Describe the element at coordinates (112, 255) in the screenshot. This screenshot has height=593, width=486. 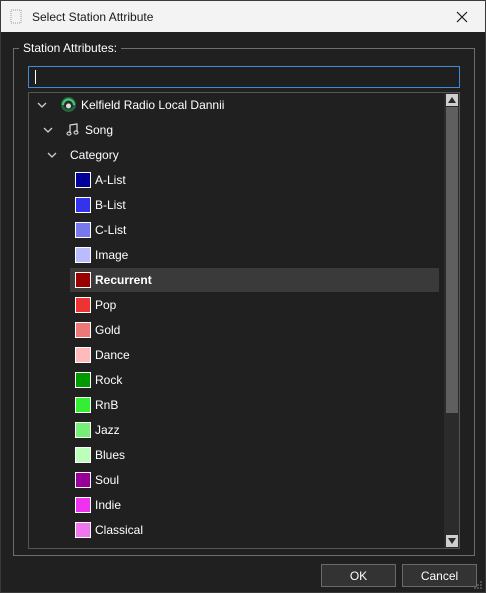
I see `category-entry-label: Image` at that location.